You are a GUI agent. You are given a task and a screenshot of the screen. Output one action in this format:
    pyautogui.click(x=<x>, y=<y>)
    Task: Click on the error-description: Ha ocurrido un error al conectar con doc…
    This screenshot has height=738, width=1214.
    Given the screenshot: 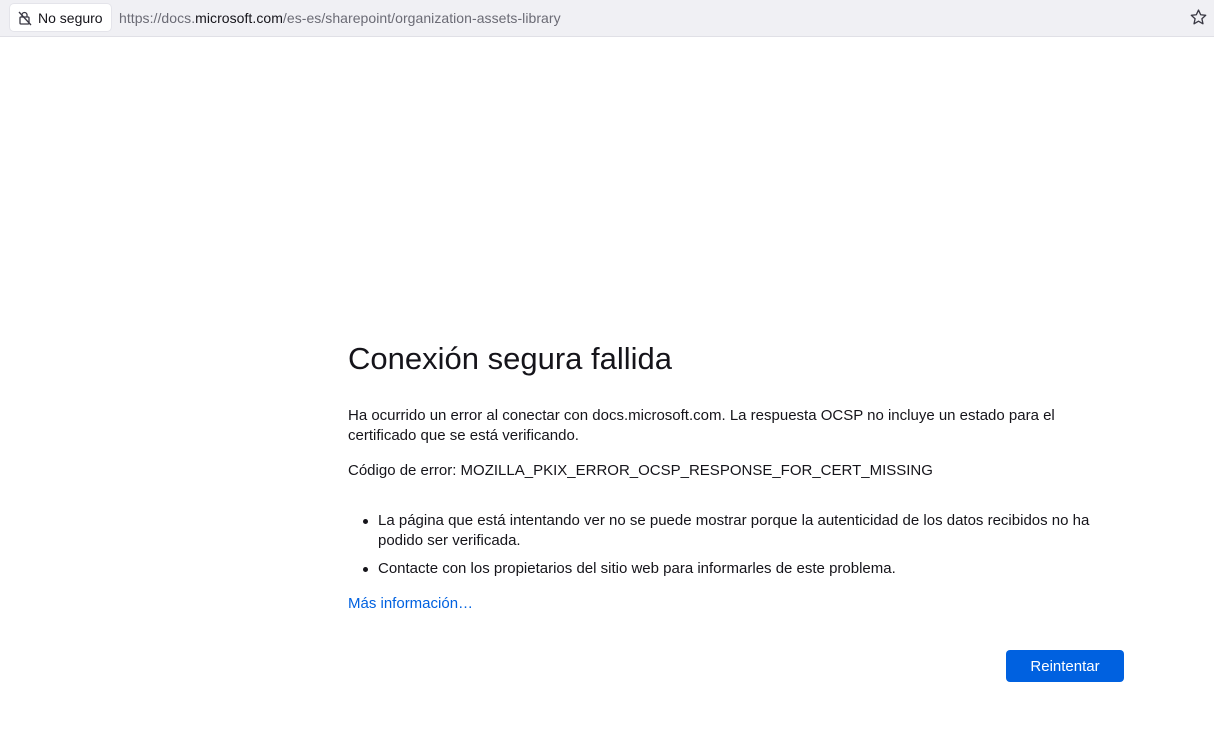 What is the action you would take?
    pyautogui.click(x=701, y=425)
    